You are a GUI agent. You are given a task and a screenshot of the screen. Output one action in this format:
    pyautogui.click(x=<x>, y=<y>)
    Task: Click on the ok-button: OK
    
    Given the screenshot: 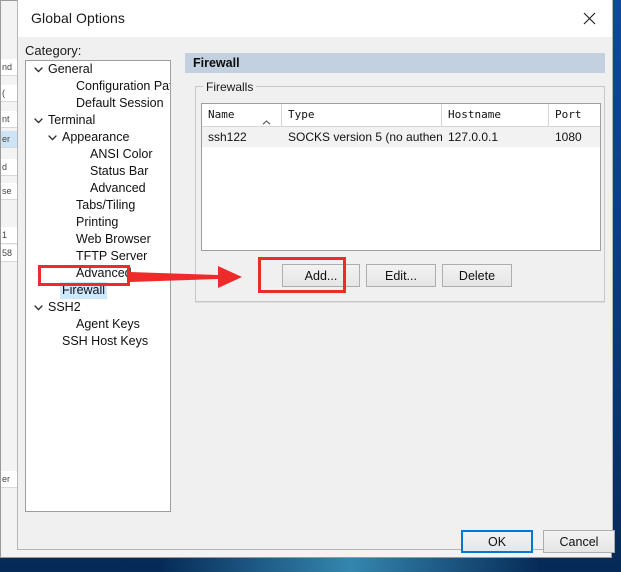 What is the action you would take?
    pyautogui.click(x=497, y=541)
    